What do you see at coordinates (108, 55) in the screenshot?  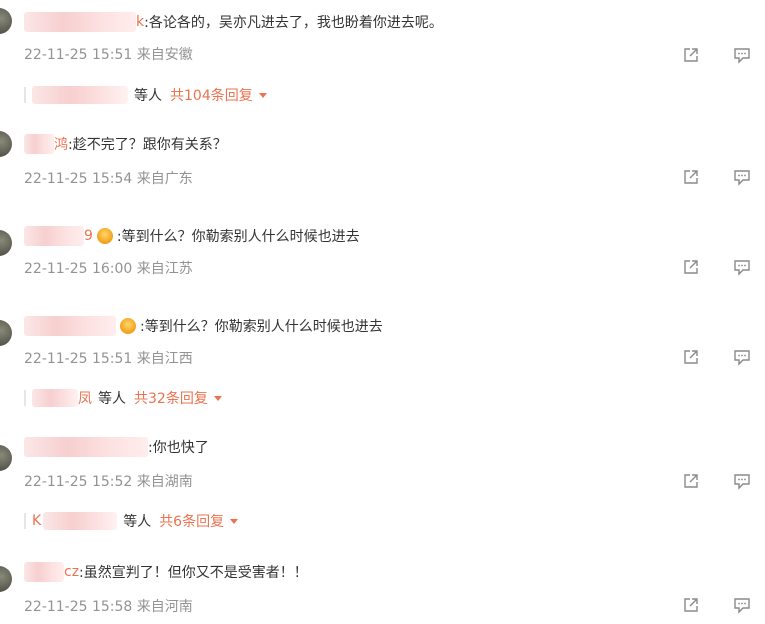 I see `comment-meta: 22-11-25 15:51 来自安徽` at bounding box center [108, 55].